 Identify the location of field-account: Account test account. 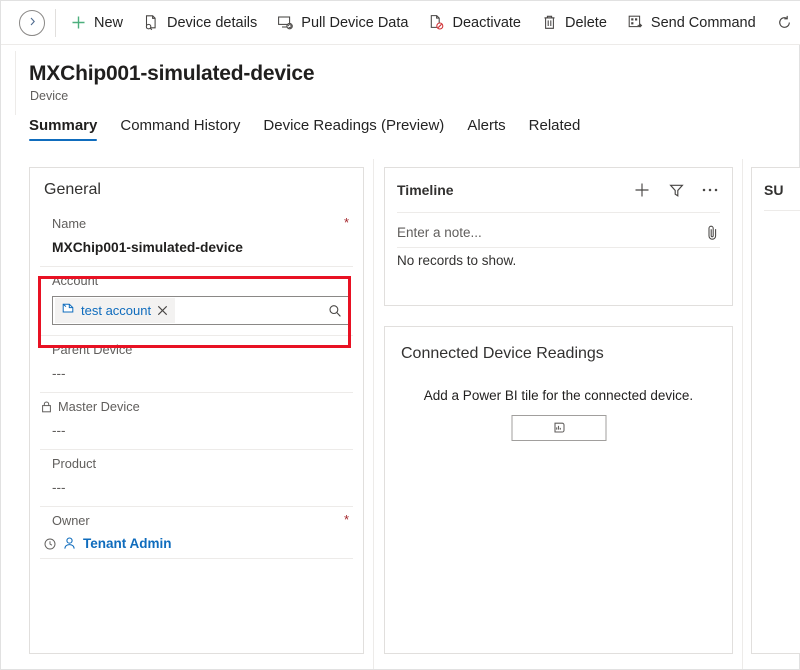
(196, 301).